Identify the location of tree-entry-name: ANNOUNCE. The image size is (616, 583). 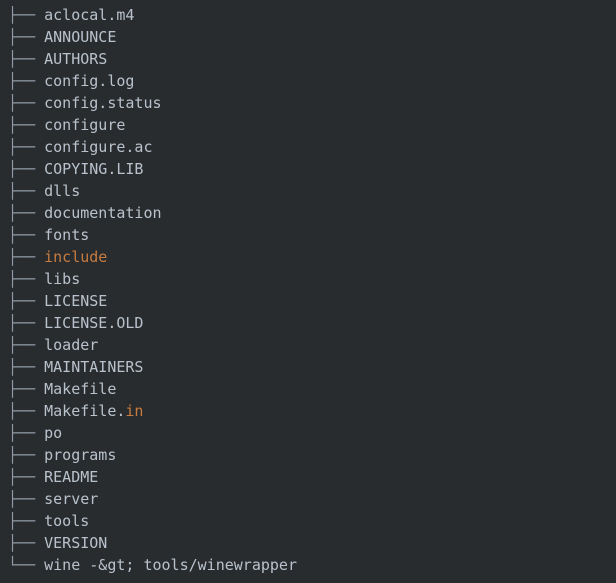
(80, 37).